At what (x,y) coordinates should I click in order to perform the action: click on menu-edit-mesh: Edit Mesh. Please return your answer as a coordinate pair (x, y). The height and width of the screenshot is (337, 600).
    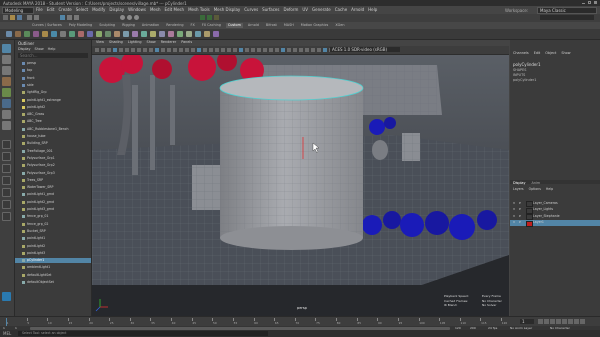
    Looking at the image, I should click on (175, 10).